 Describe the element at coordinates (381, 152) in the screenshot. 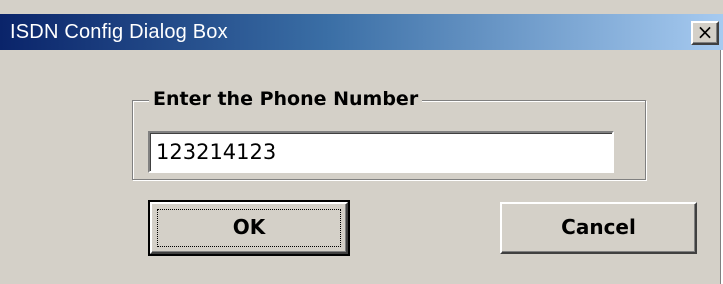

I see `phone-number-input` at that location.